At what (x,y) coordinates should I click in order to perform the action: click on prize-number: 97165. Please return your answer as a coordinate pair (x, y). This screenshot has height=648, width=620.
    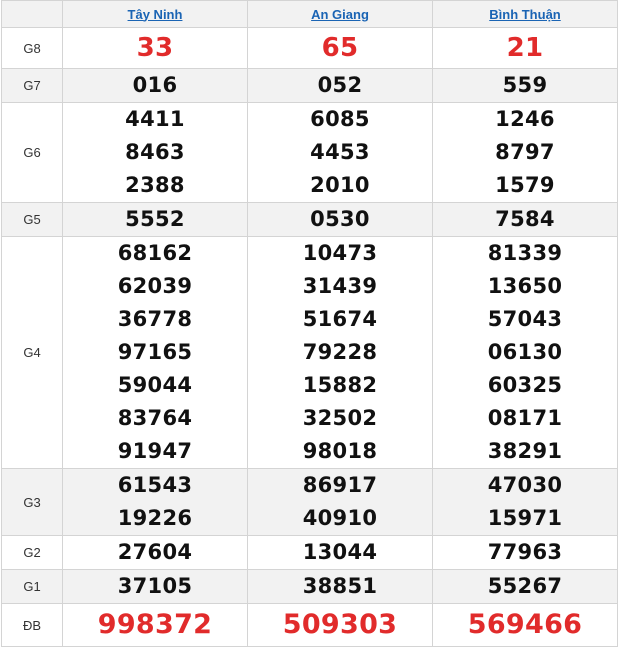
    Looking at the image, I should click on (155, 352).